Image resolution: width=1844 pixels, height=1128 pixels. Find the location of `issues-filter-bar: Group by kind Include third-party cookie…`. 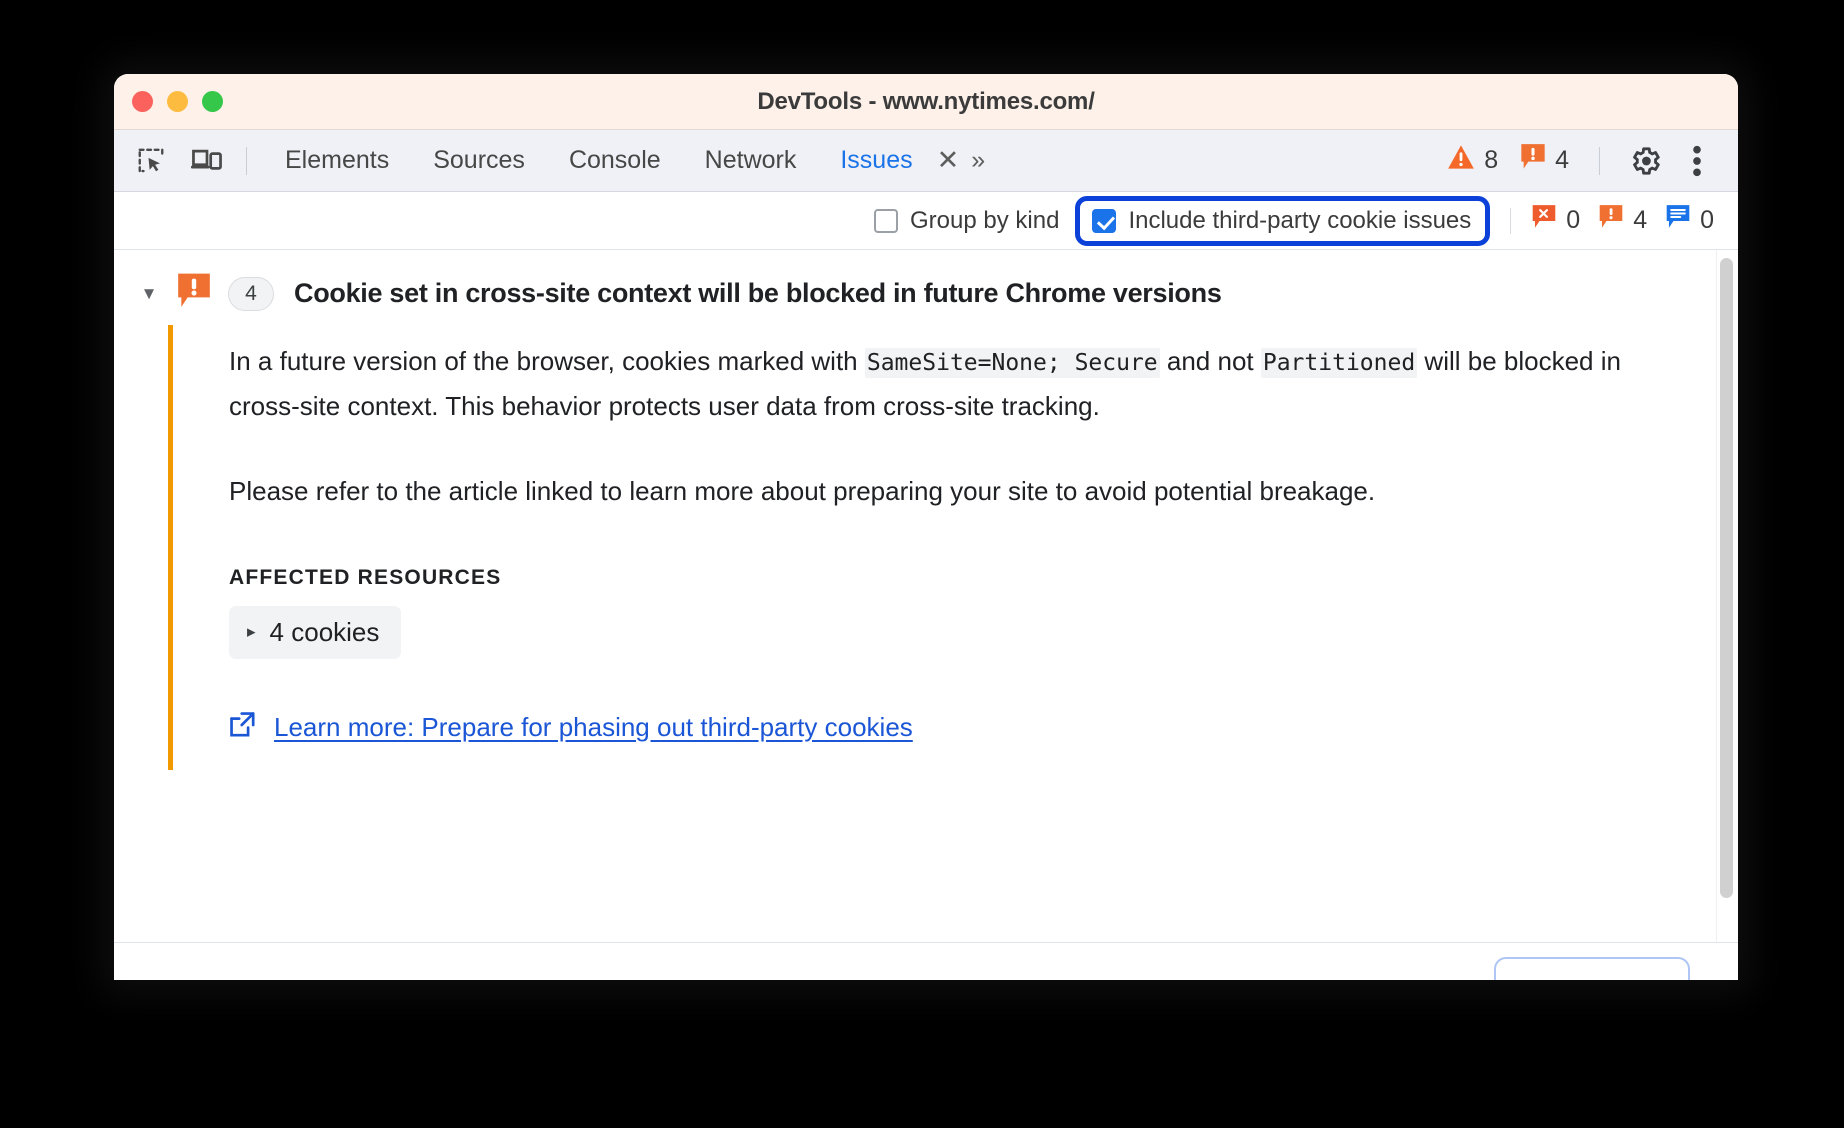

issues-filter-bar: Group by kind Include third-party cookie… is located at coordinates (926, 221).